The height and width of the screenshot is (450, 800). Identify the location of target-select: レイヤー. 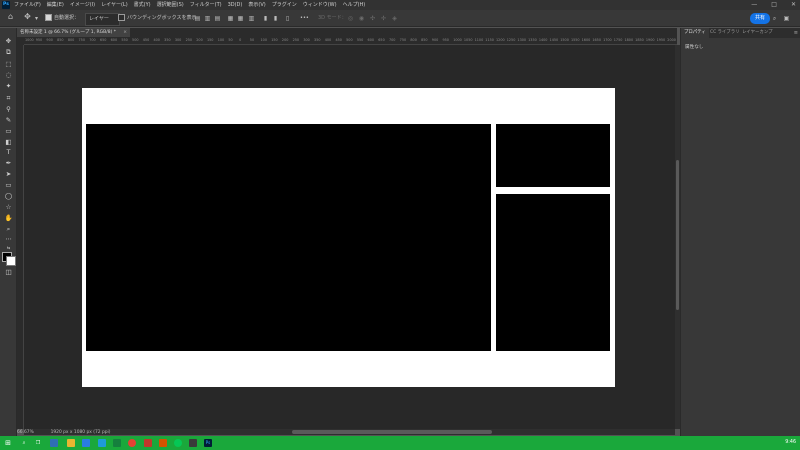
(102, 19).